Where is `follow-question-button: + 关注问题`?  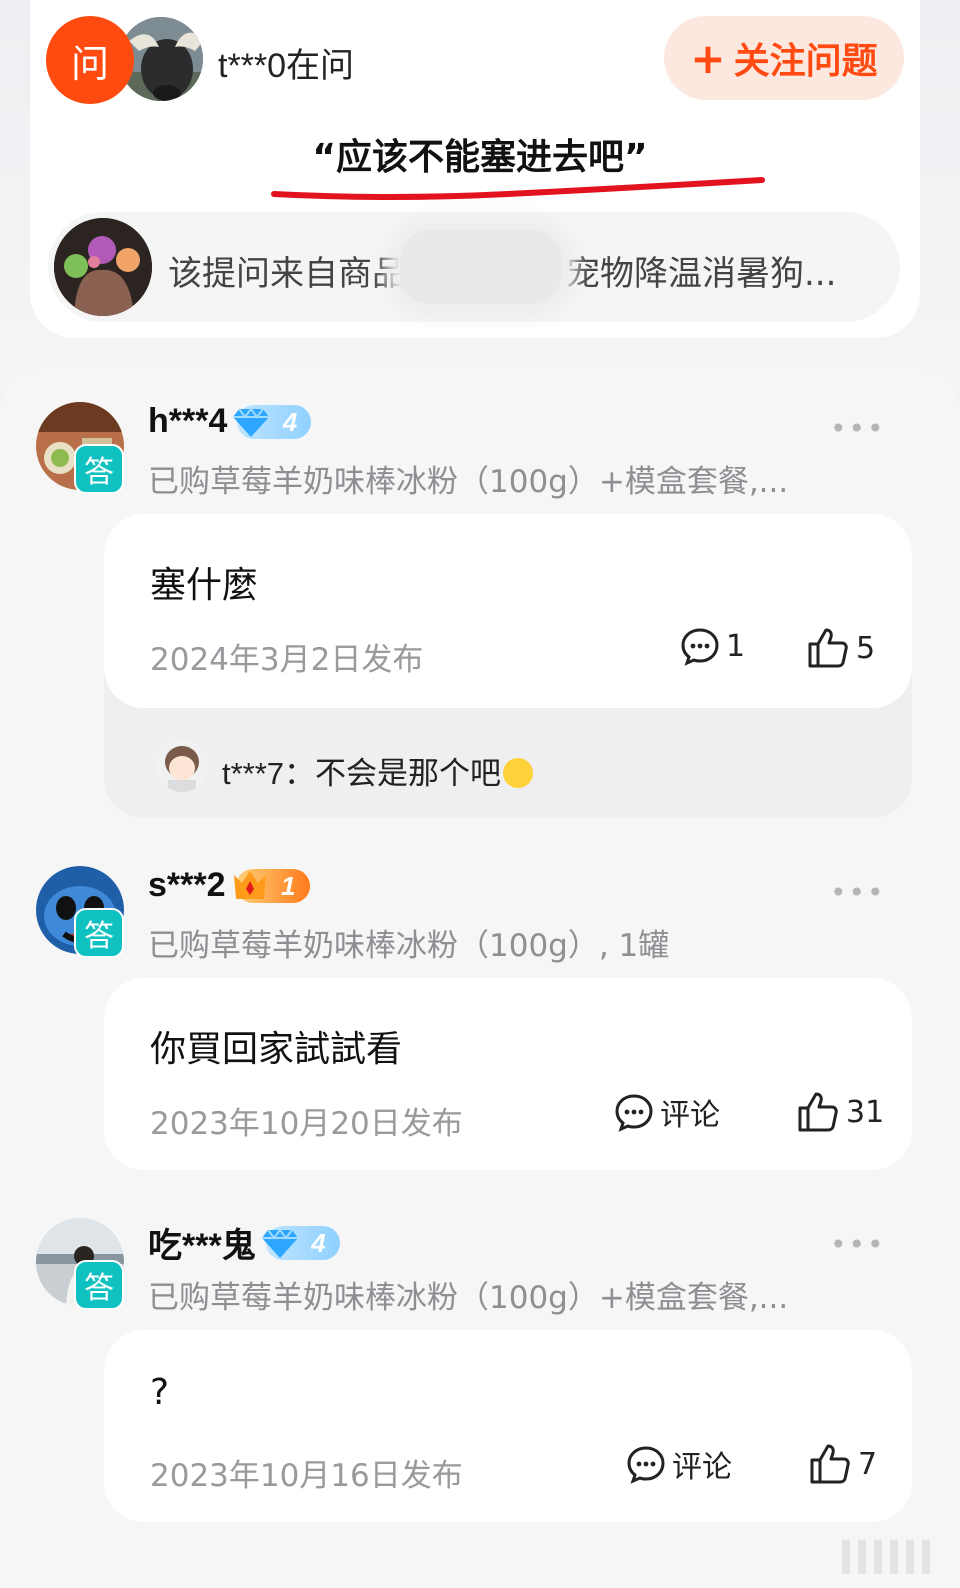
follow-question-button: + 关注问题 is located at coordinates (784, 58).